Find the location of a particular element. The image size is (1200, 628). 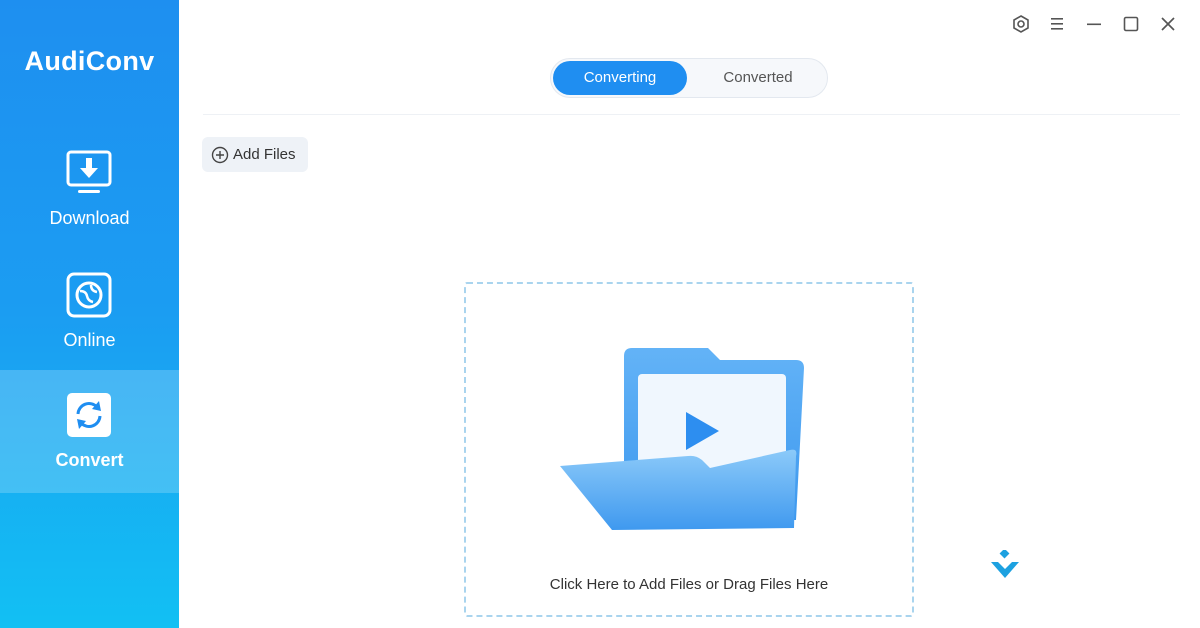

close-icon is located at coordinates (1168, 24).